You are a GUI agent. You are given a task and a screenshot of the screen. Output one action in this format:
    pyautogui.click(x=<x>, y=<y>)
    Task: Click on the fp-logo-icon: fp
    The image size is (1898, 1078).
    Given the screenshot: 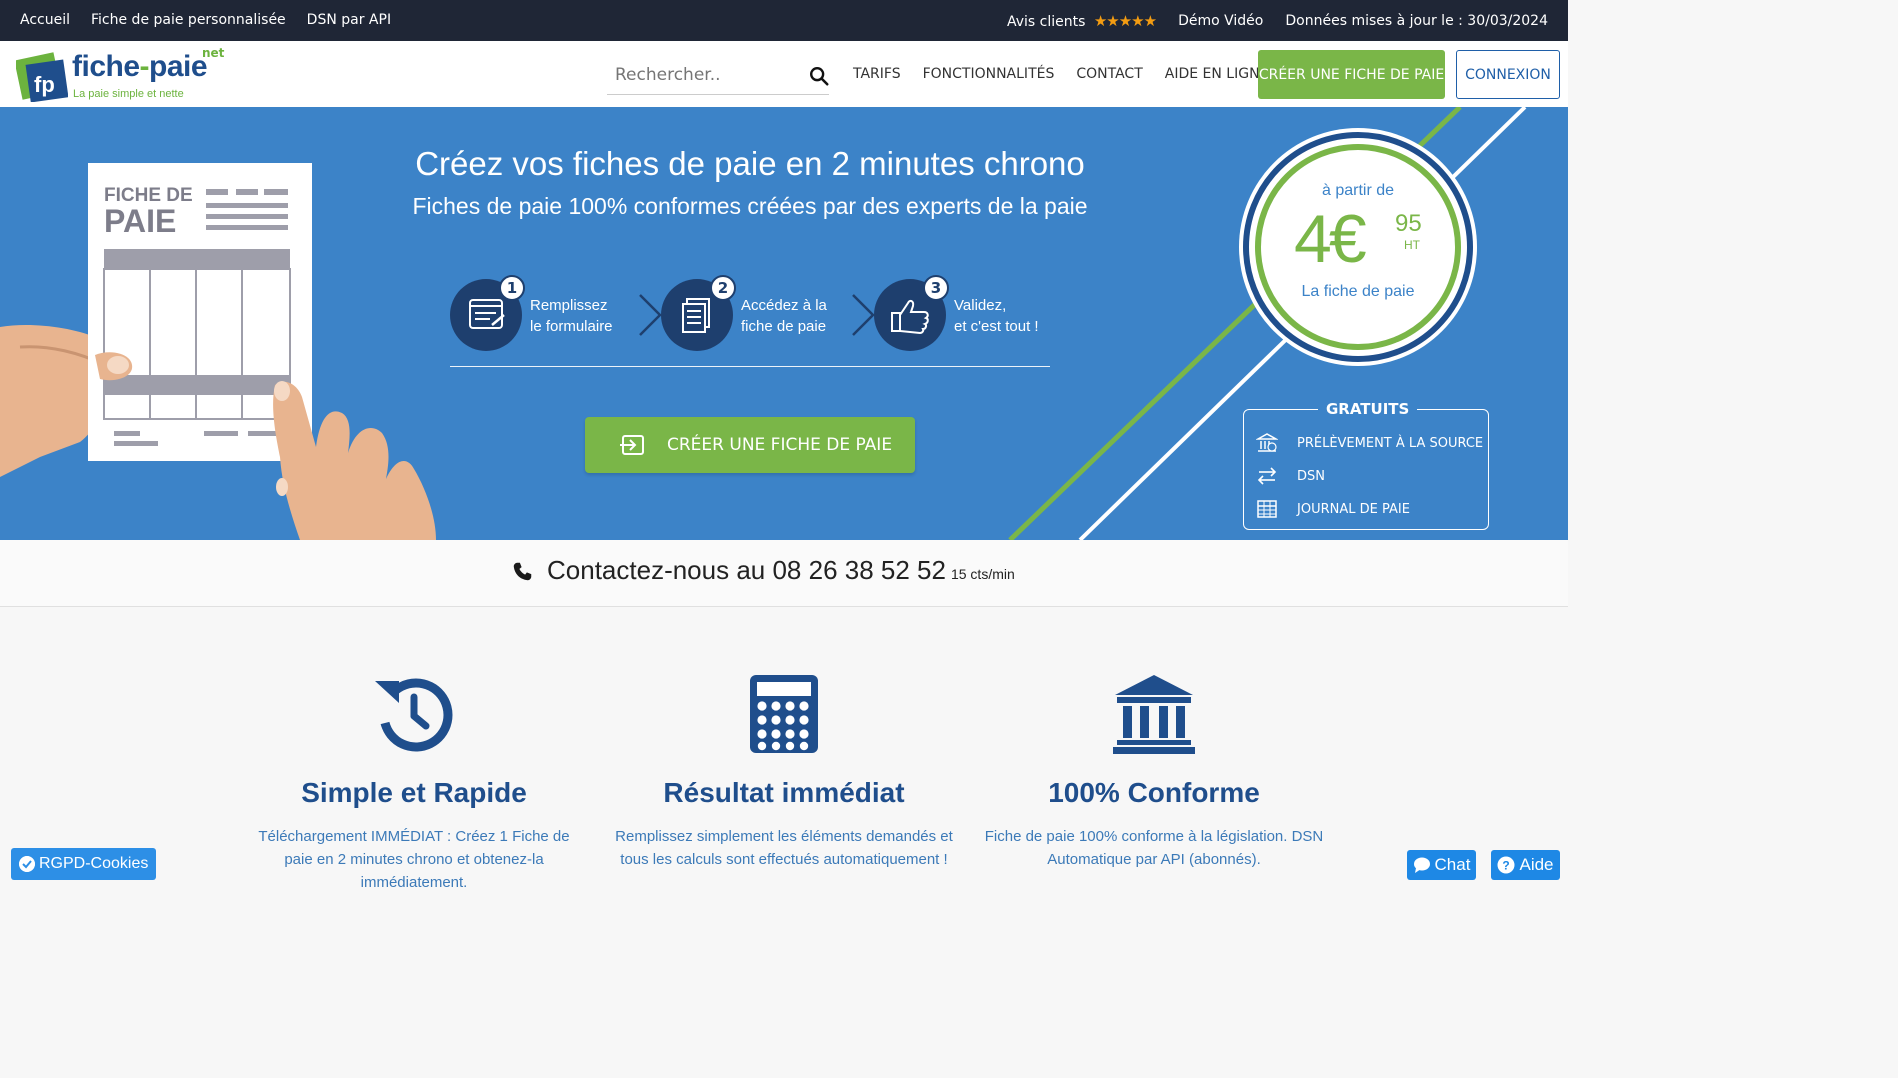 What is the action you would take?
    pyautogui.click(x=42, y=77)
    